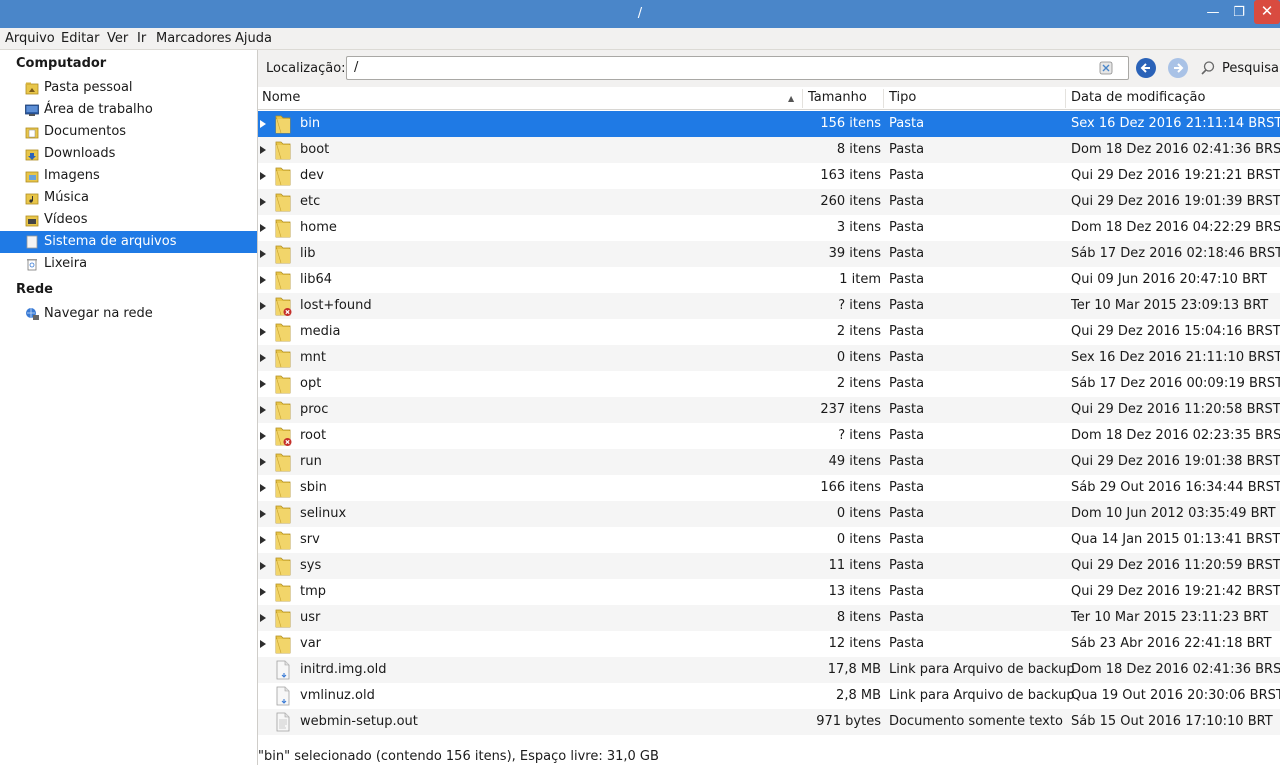 Image resolution: width=1280 pixels, height=765 pixels. I want to click on sidebar-item-documents: Documentos, so click(128, 132).